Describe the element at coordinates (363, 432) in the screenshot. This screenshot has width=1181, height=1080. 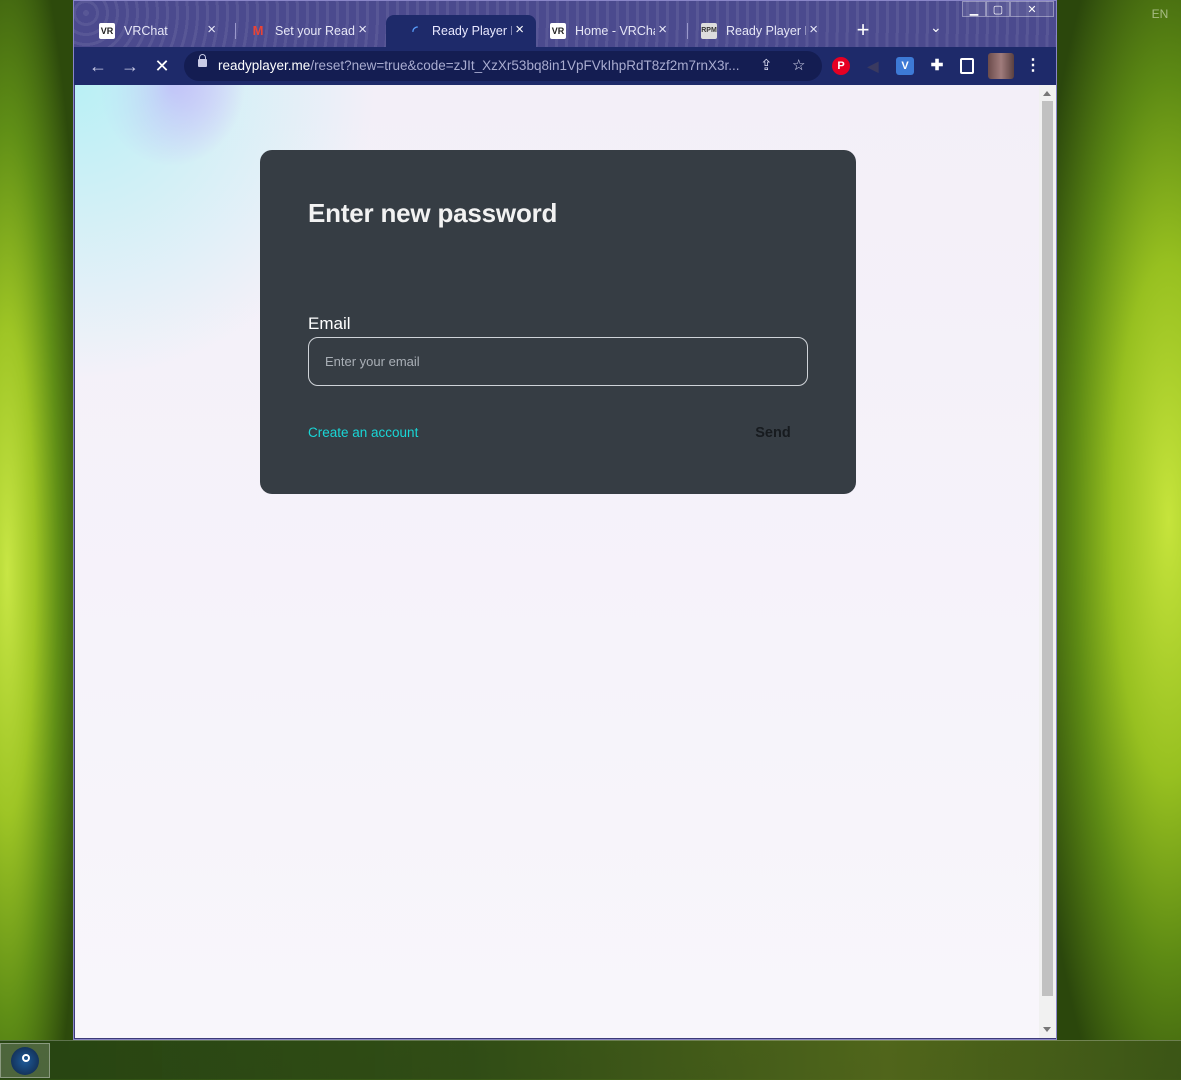
I see `create-account-link: Create an account` at that location.